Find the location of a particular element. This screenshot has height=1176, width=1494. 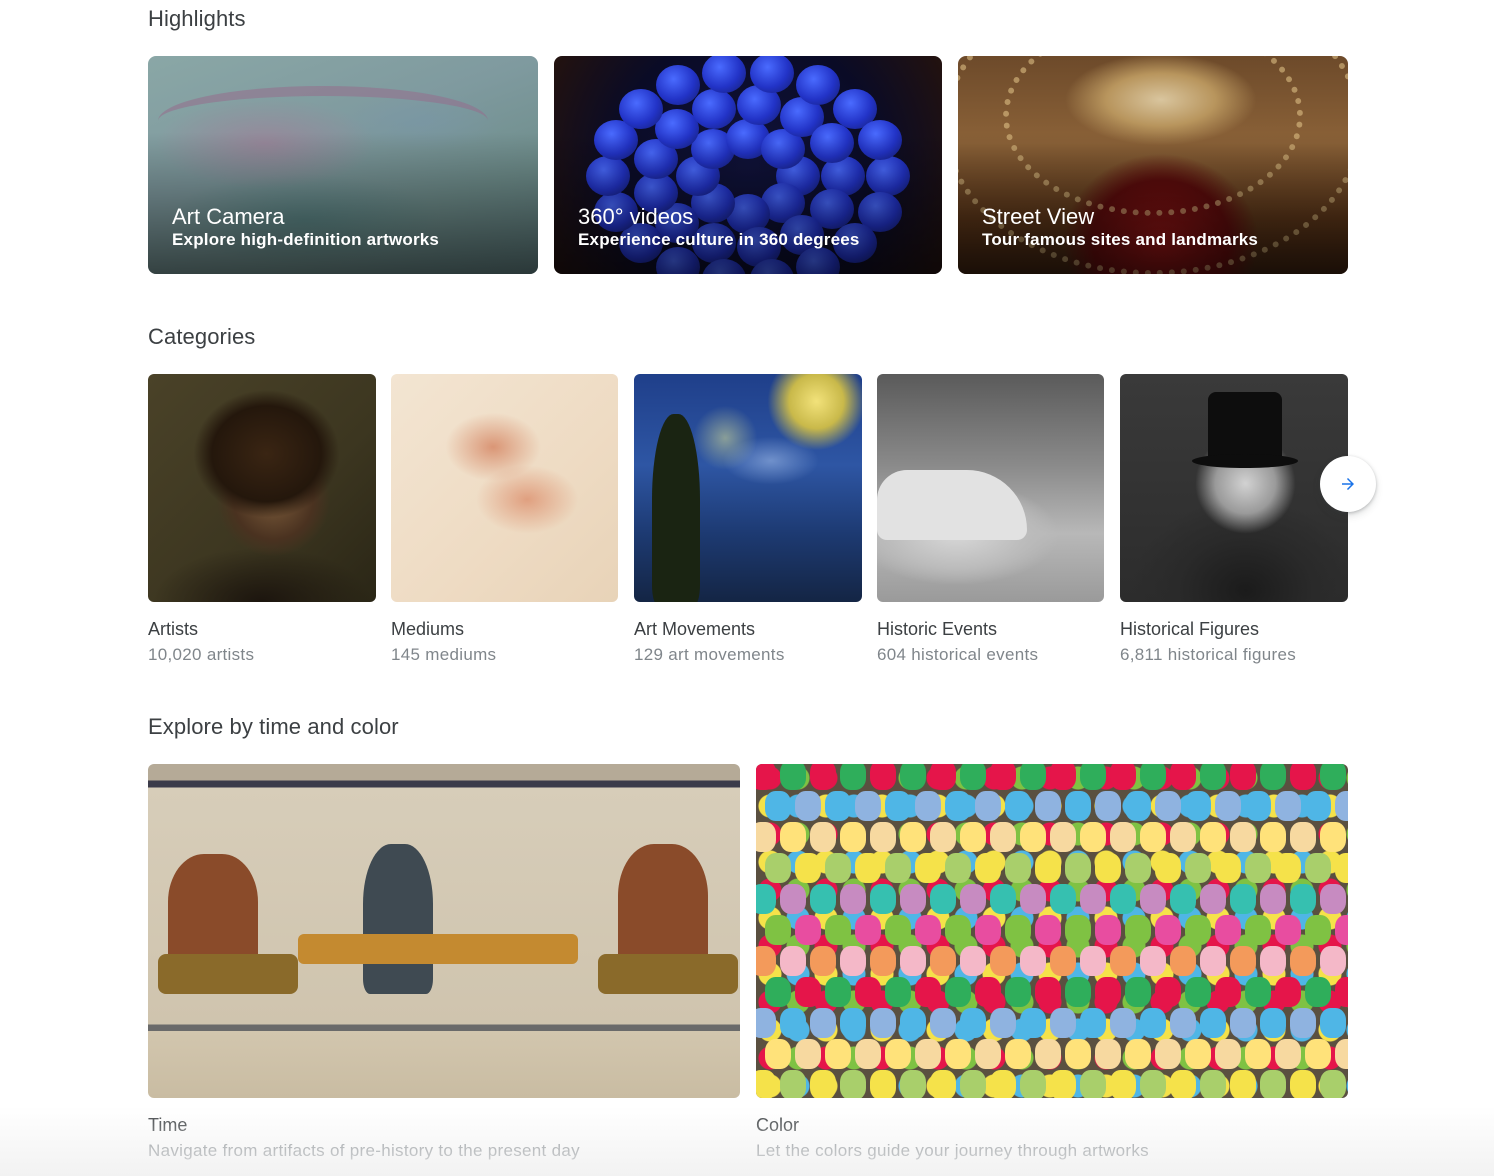

cypress-tree-shape is located at coordinates (676, 508).